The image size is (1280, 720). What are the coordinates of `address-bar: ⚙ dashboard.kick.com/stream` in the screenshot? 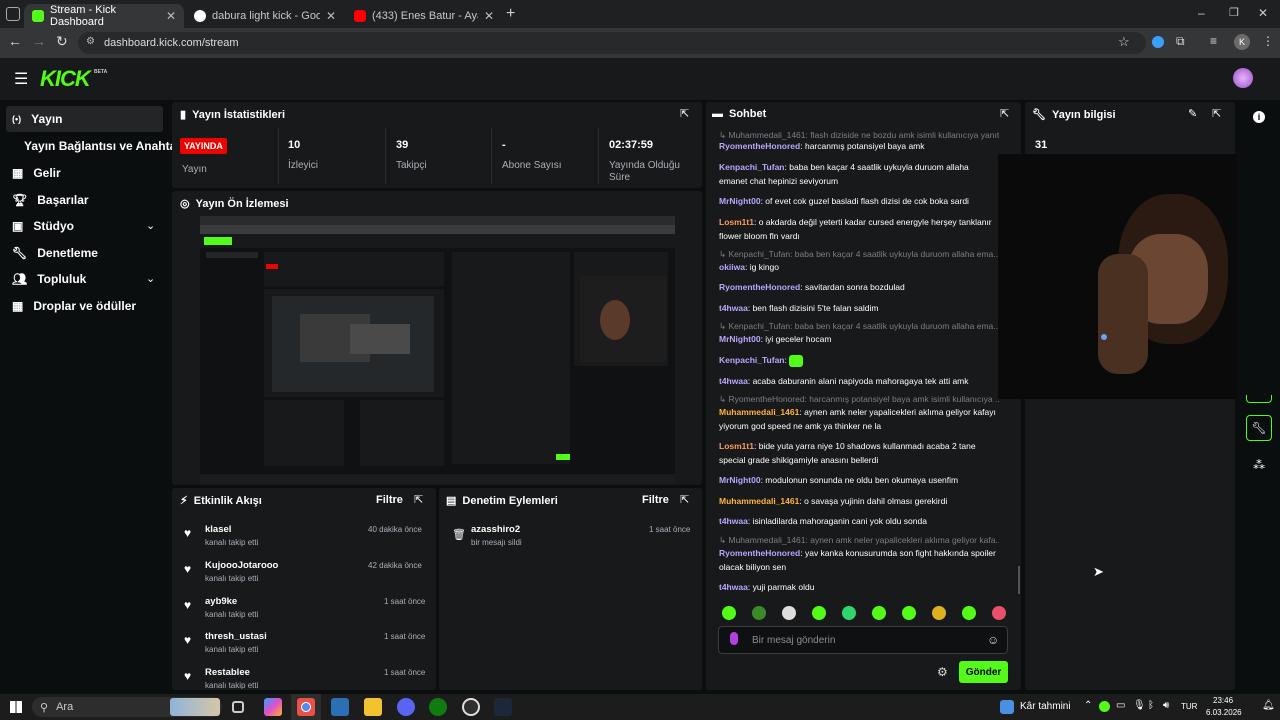 It's located at (612, 43).